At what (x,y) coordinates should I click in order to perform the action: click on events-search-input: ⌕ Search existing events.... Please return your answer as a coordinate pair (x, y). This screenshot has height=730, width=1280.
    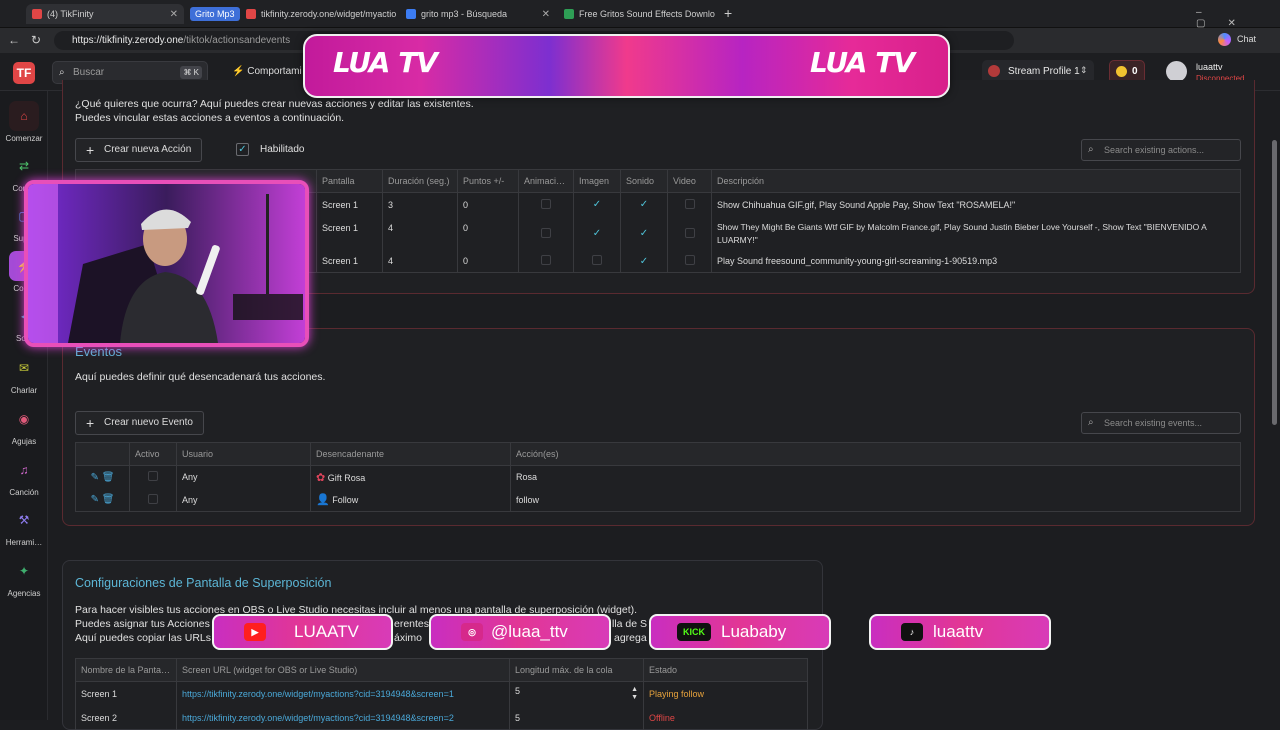
    Looking at the image, I should click on (1161, 423).